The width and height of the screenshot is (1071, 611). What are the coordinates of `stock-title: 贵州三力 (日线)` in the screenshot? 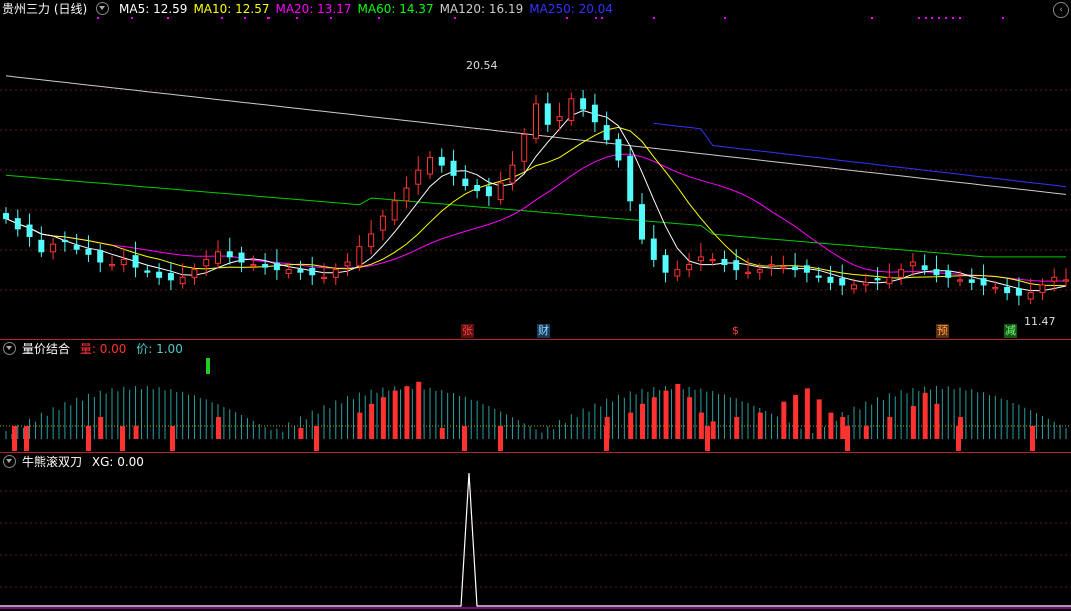 It's located at (44, 9).